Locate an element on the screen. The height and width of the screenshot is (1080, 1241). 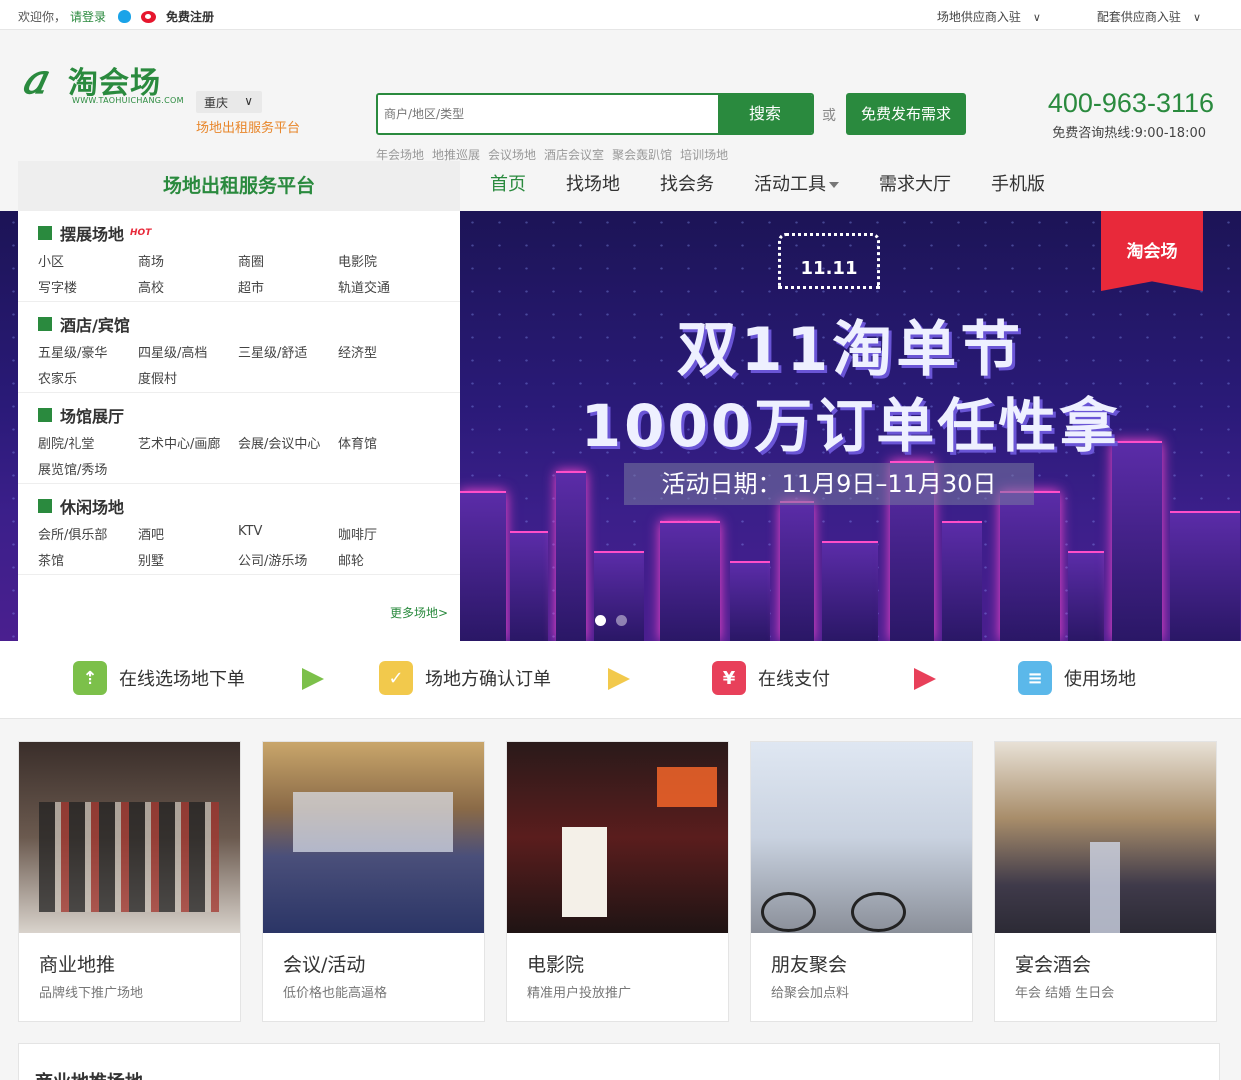
nav-item-mobile: 手机版 is located at coordinates (1018, 183).